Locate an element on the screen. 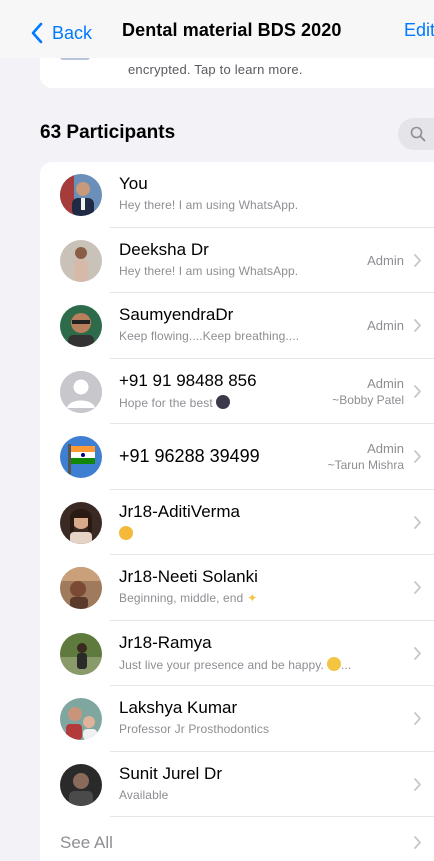 Image resolution: width=434 pixels, height=861 pixels. participant-row-you: You Hey there! I am using WhatsApp. is located at coordinates (237, 195).